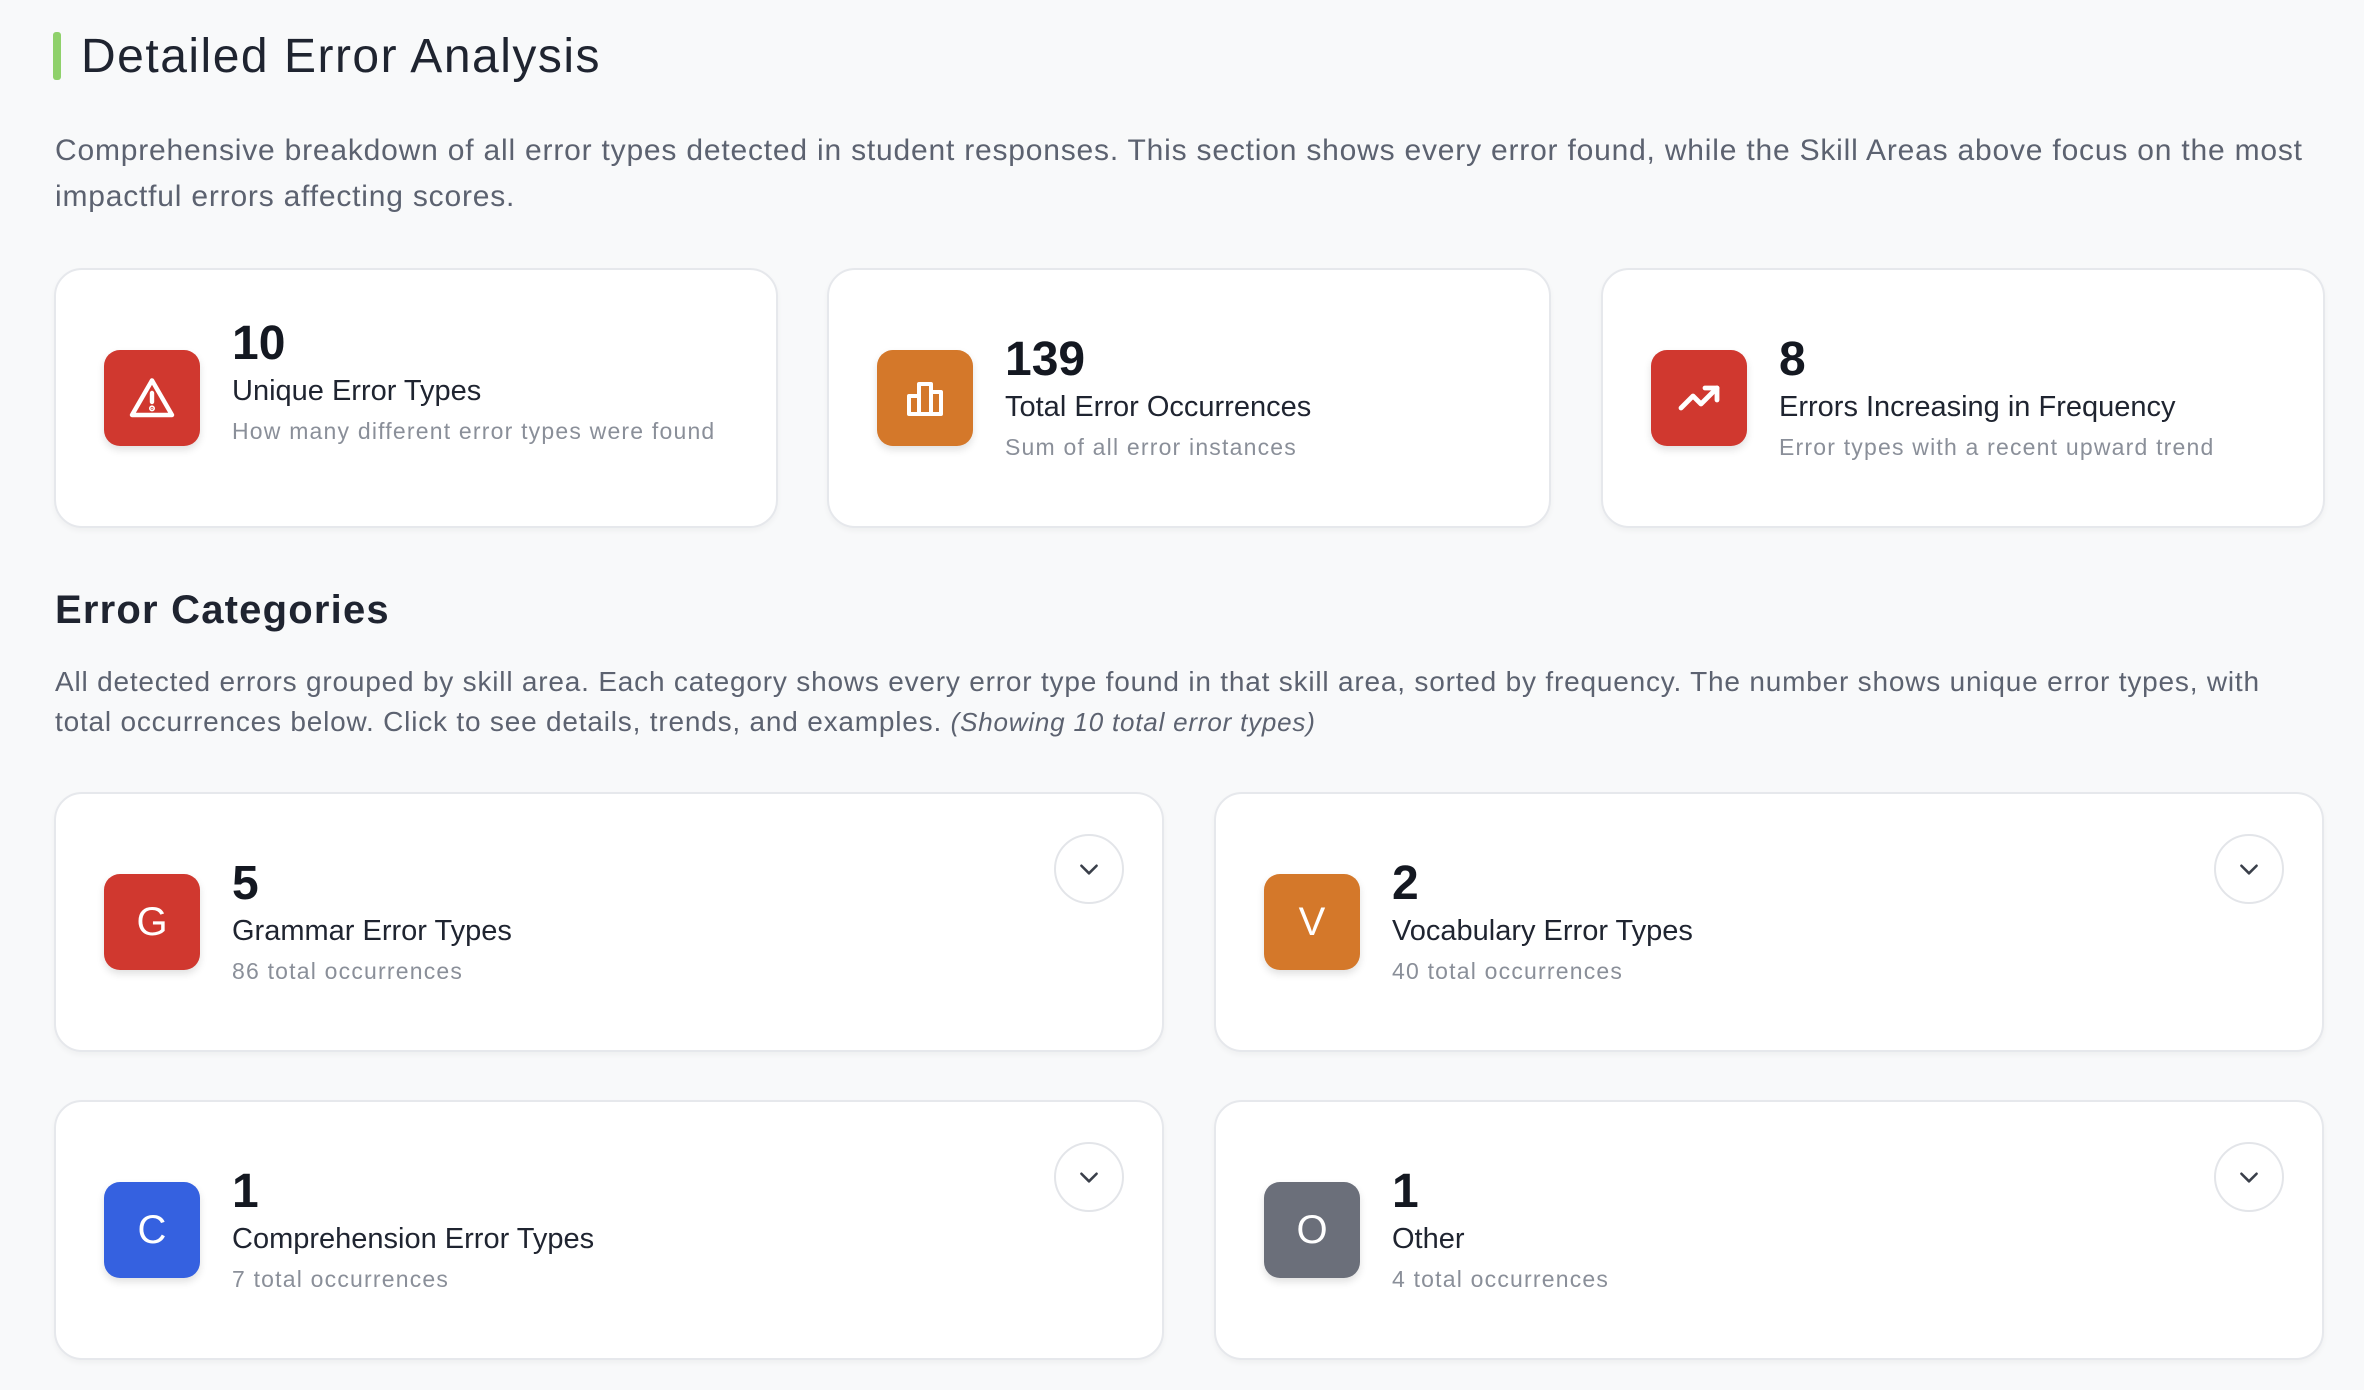 Image resolution: width=2364 pixels, height=1390 pixels. I want to click on summary-label: Total Error Occurrences, so click(1158, 407).